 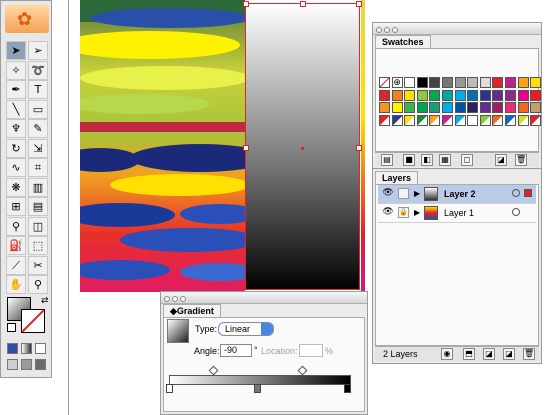 What do you see at coordinates (388, 193) in the screenshot?
I see `visibility-eye-icon: 👁` at bounding box center [388, 193].